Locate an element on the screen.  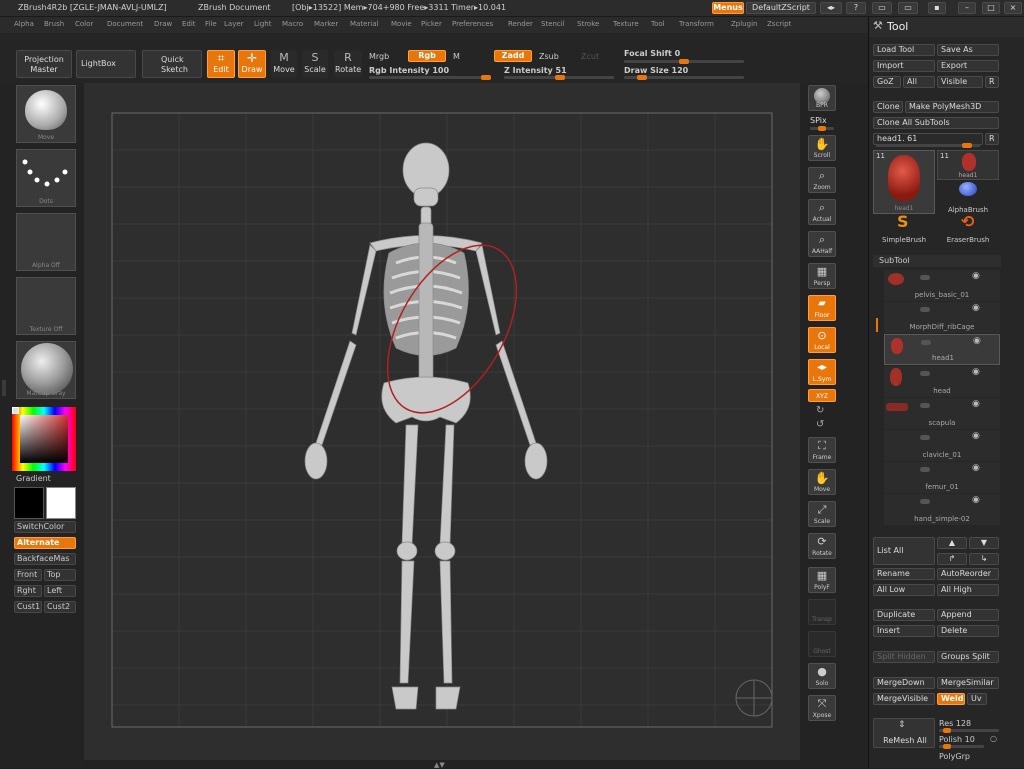
eraserbrush-slot: ⟲ EraserBrush is located at coordinates (968, 228).